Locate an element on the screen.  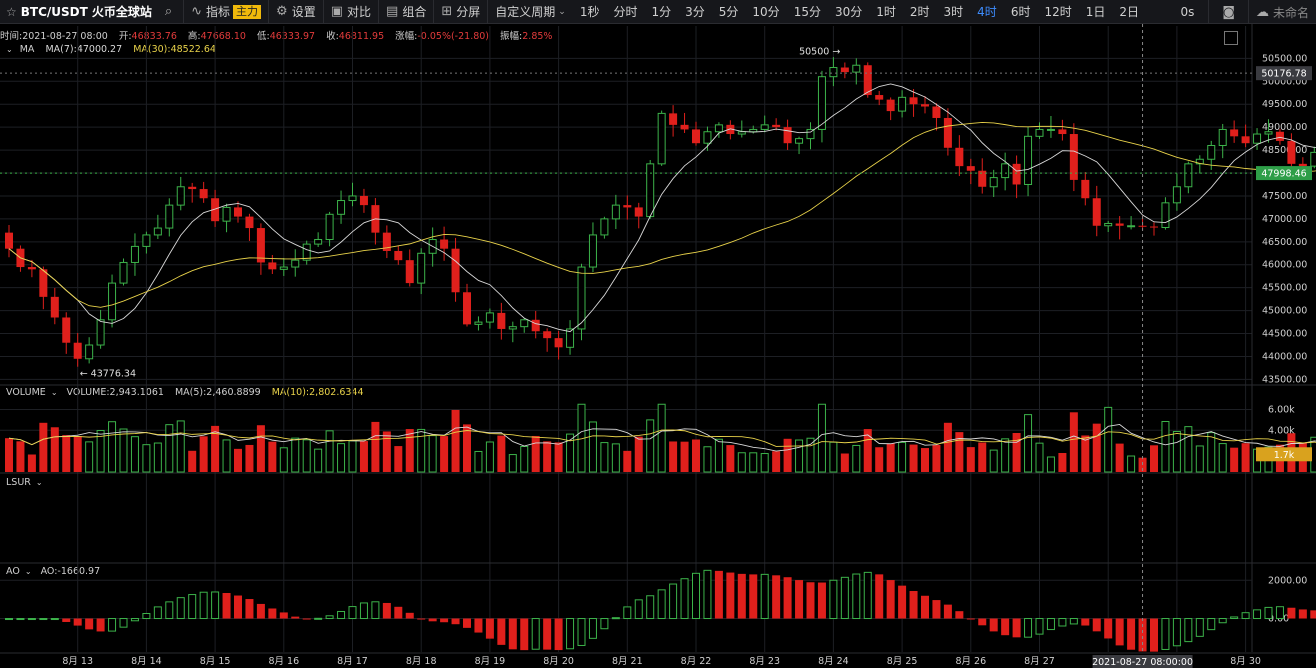
period-2: 1分 is located at coordinates (661, 11).